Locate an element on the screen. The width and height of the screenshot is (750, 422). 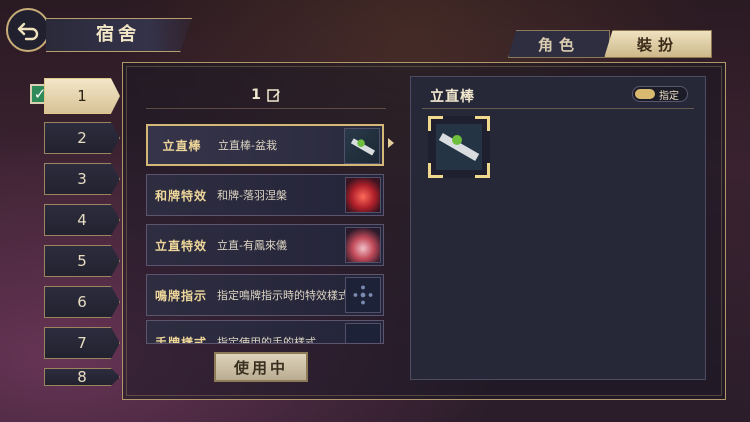
item-category: 立直棒 is located at coordinates (182, 145).